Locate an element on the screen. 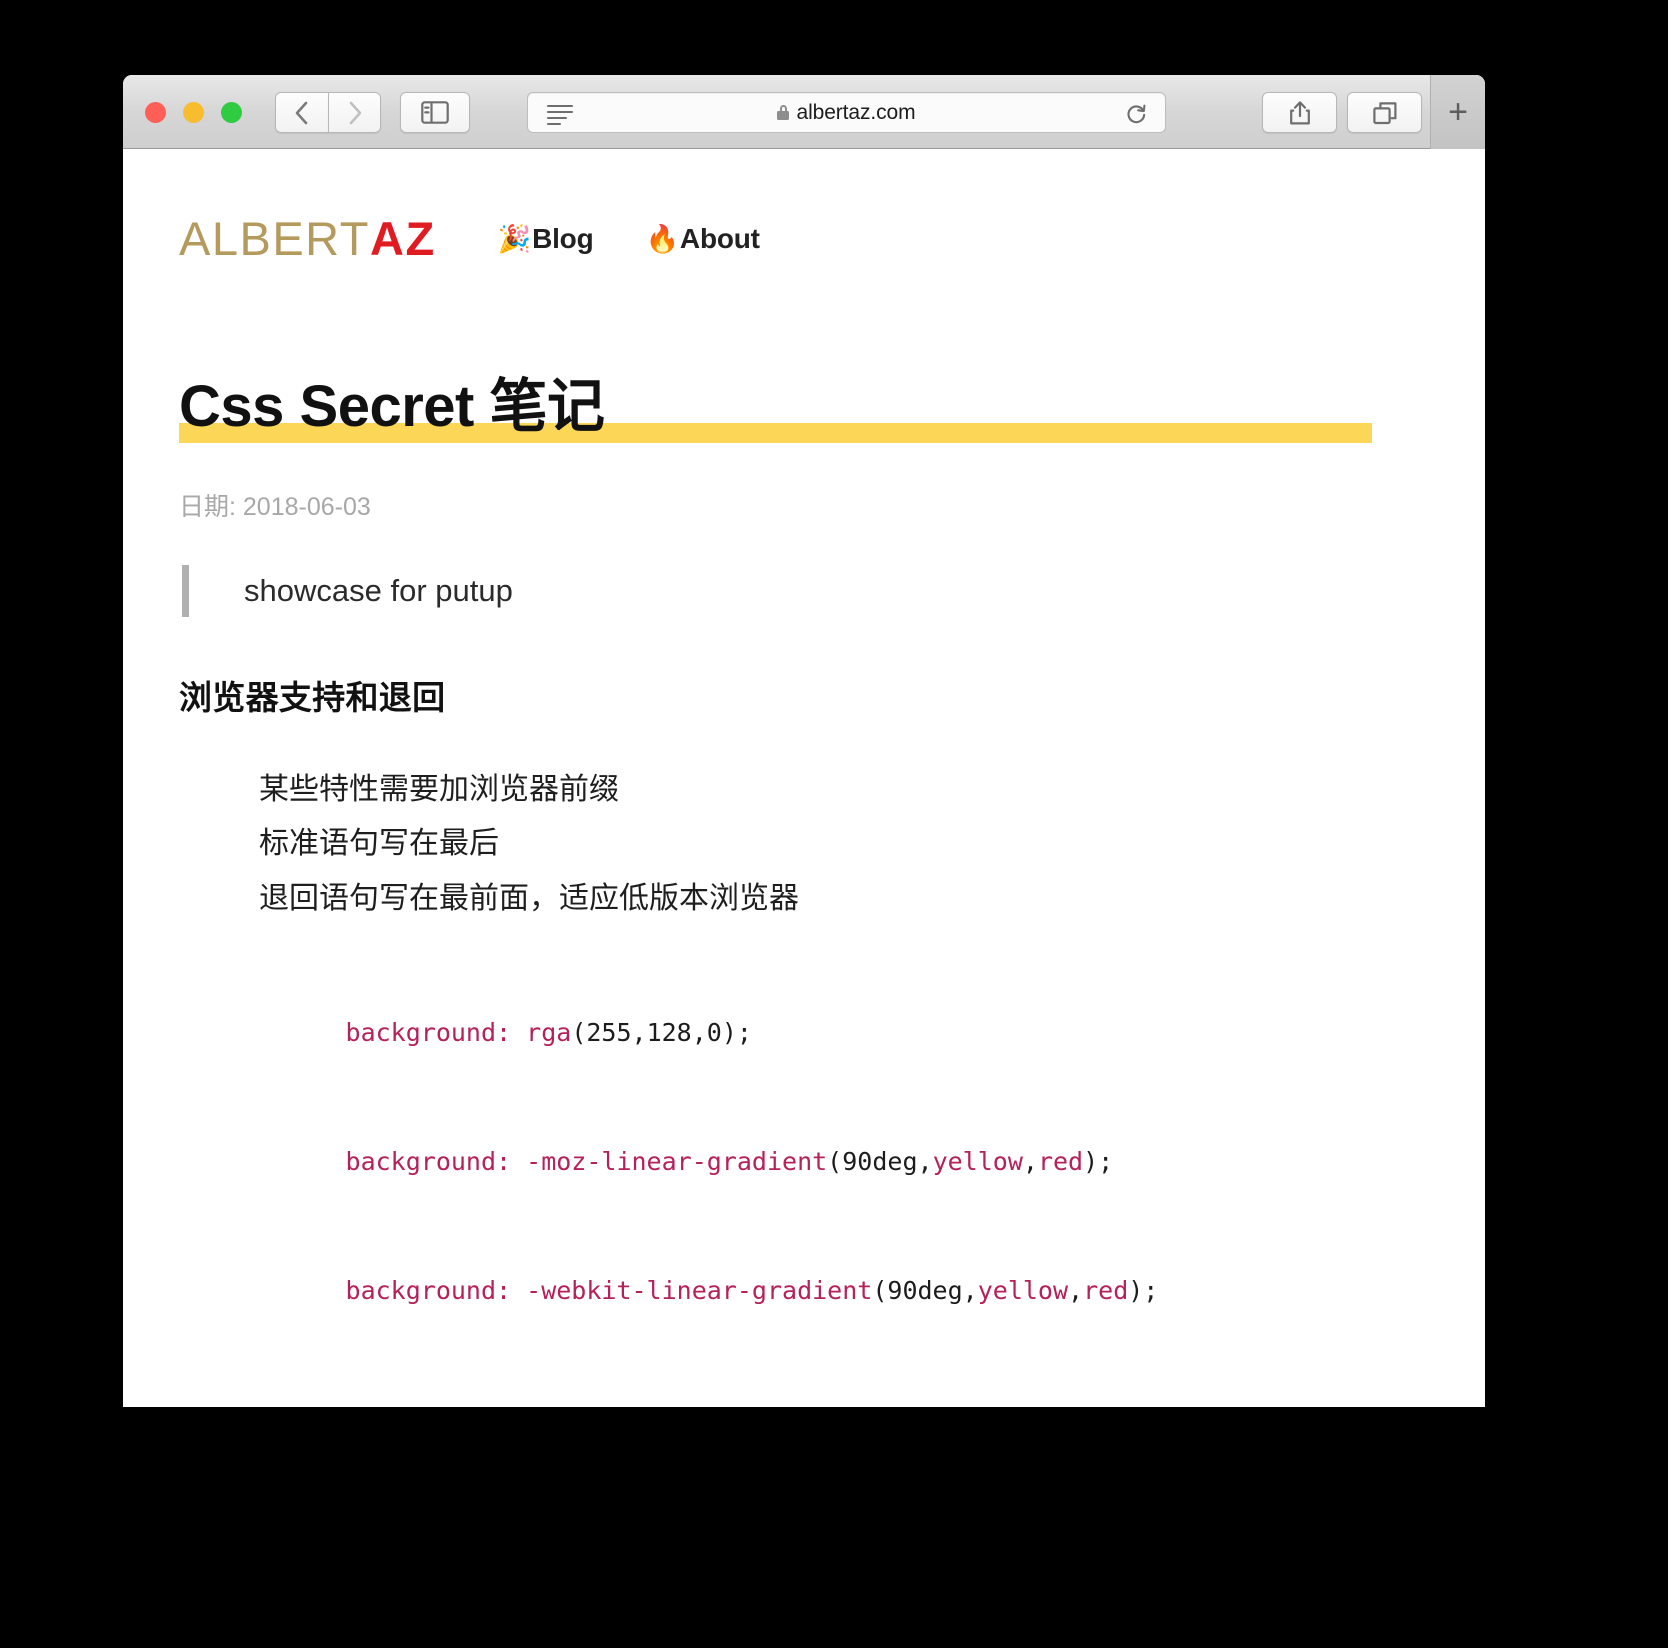  new-tab-button: + is located at coordinates (1457, 112).